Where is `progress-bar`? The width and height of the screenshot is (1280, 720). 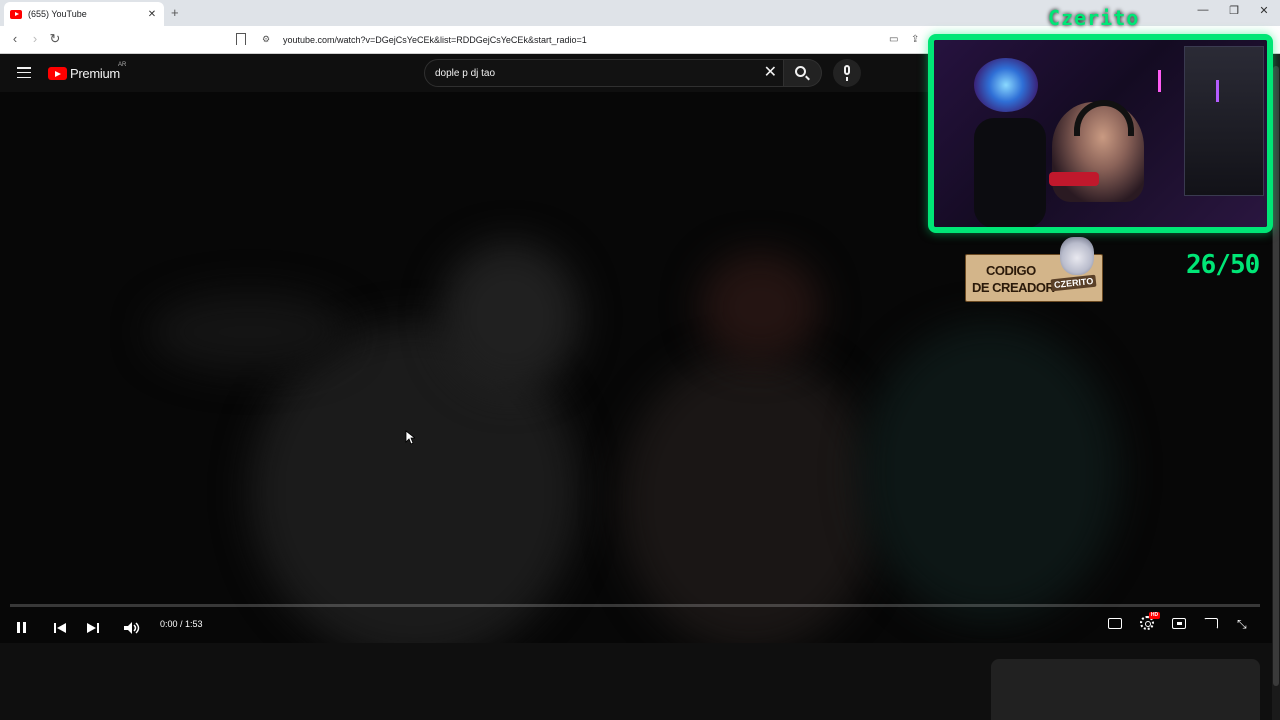
progress-bar is located at coordinates (635, 605).